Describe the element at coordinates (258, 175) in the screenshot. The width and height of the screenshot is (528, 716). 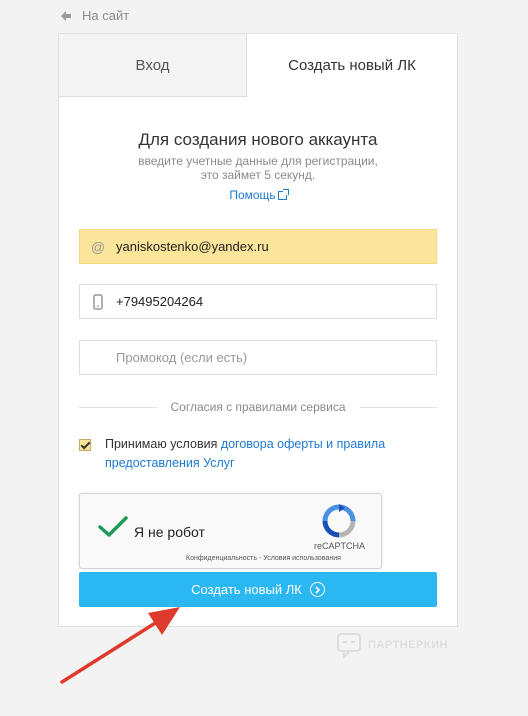
I see `subtext-line-2: это займет 5 секунд.` at that location.